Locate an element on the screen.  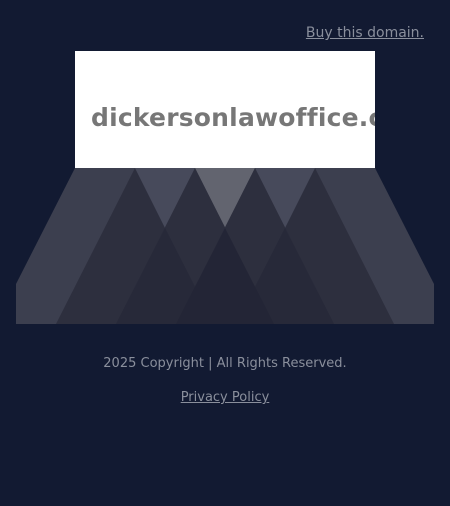
buy-domain-link: Buy this domain. is located at coordinates (365, 33).